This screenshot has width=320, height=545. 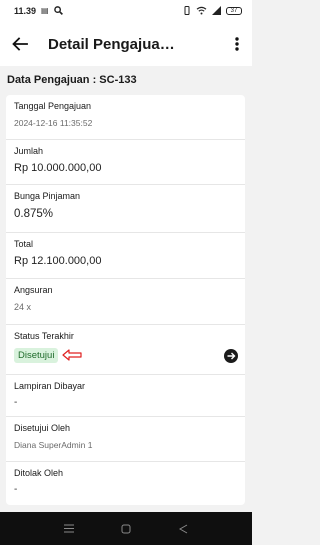 I want to click on vibrate-icon, so click(x=187, y=11).